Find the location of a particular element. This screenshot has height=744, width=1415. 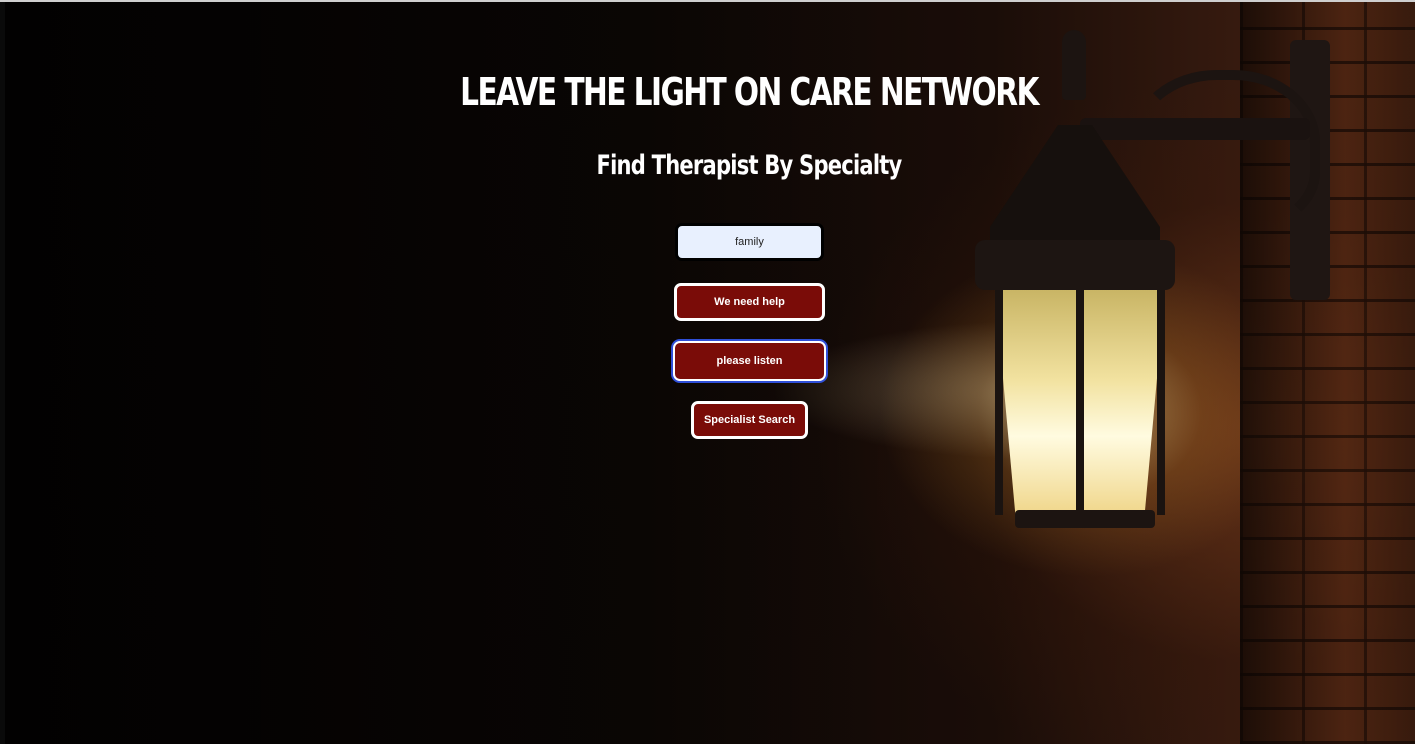

site-title: LEAVE THE LIGHT ON CARE NETWORK is located at coordinates (749, 92).